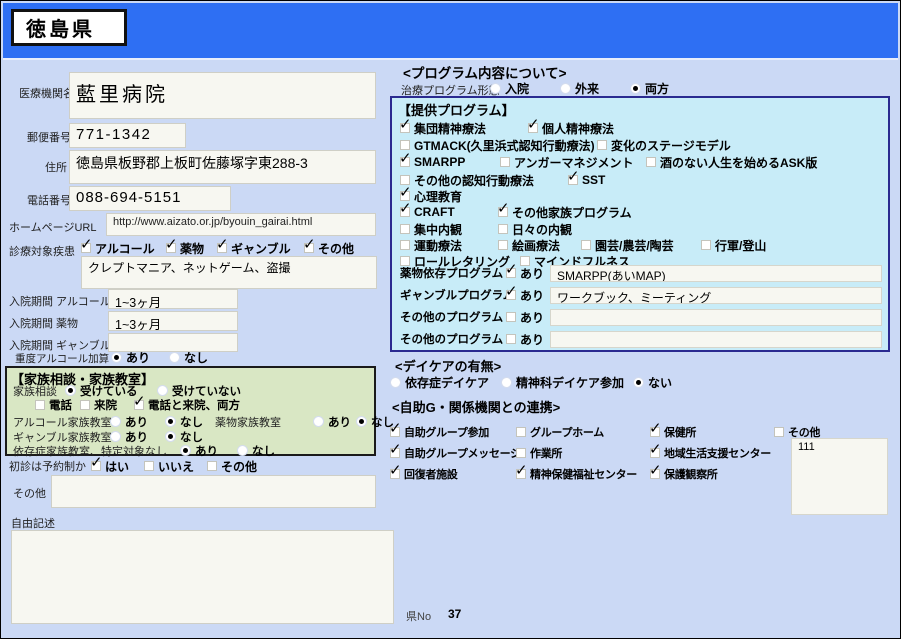 Image resolution: width=901 pixels, height=639 pixels. What do you see at coordinates (213, 491) in the screenshot?
I see `other-field-input` at bounding box center [213, 491].